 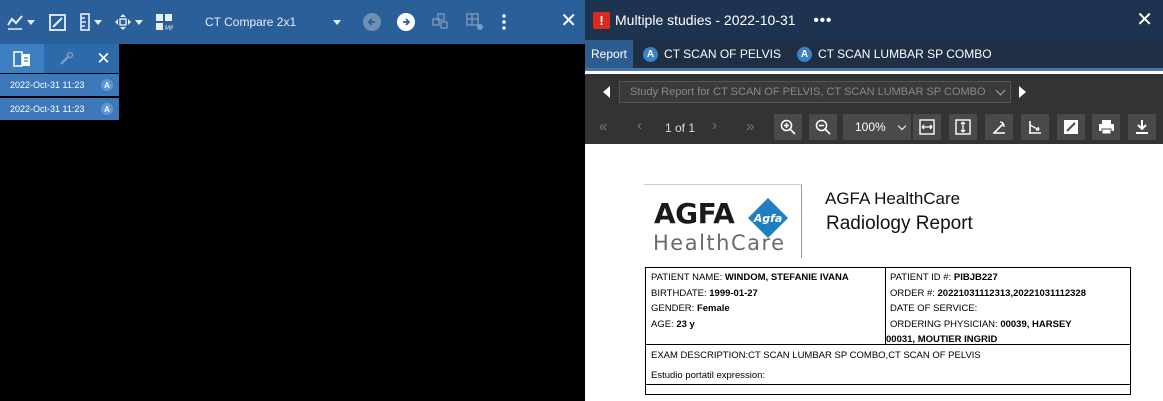 I want to click on tab-label: Report, so click(x=609, y=54).